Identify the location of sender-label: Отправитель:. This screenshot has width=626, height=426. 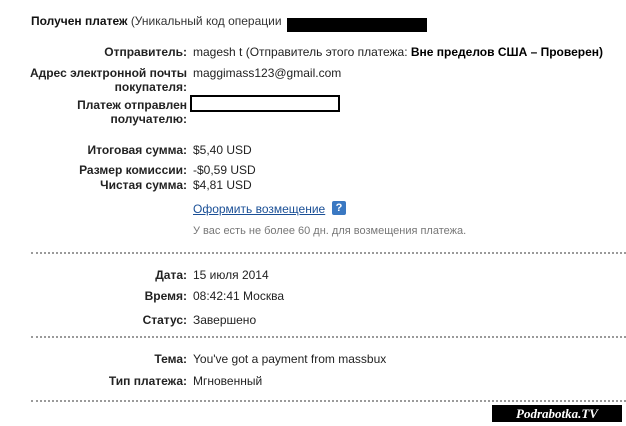
(145, 52).